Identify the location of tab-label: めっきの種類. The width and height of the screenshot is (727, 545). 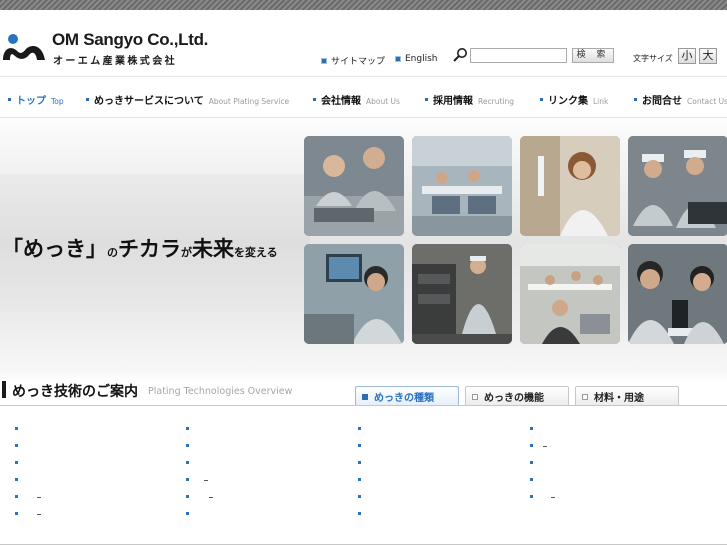
(404, 398).